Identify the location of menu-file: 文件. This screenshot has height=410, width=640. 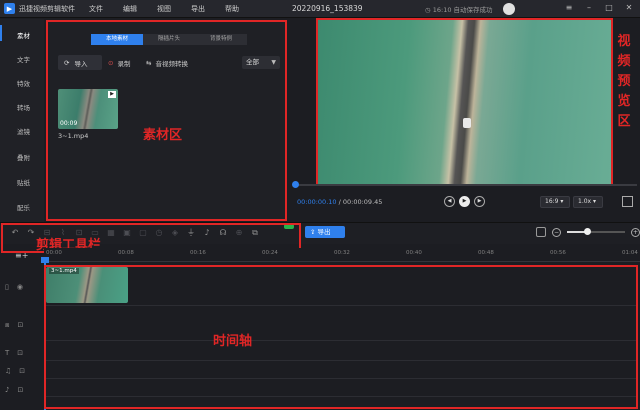
(96, 9).